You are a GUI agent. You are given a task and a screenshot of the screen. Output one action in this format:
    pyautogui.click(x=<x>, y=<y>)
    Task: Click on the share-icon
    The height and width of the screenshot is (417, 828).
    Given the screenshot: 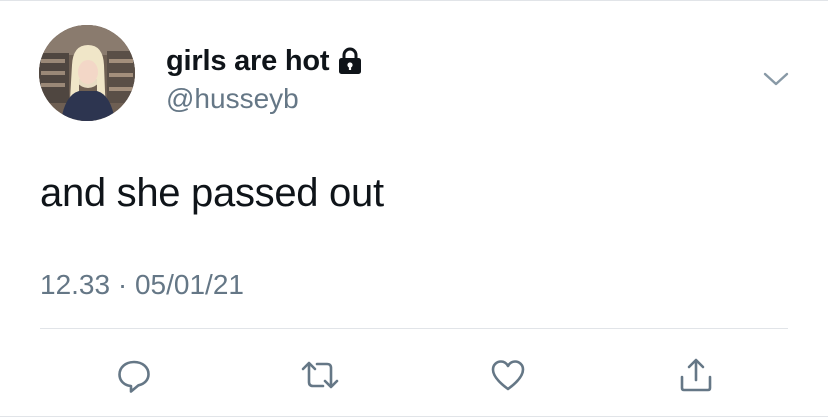 What is the action you would take?
    pyautogui.click(x=696, y=375)
    